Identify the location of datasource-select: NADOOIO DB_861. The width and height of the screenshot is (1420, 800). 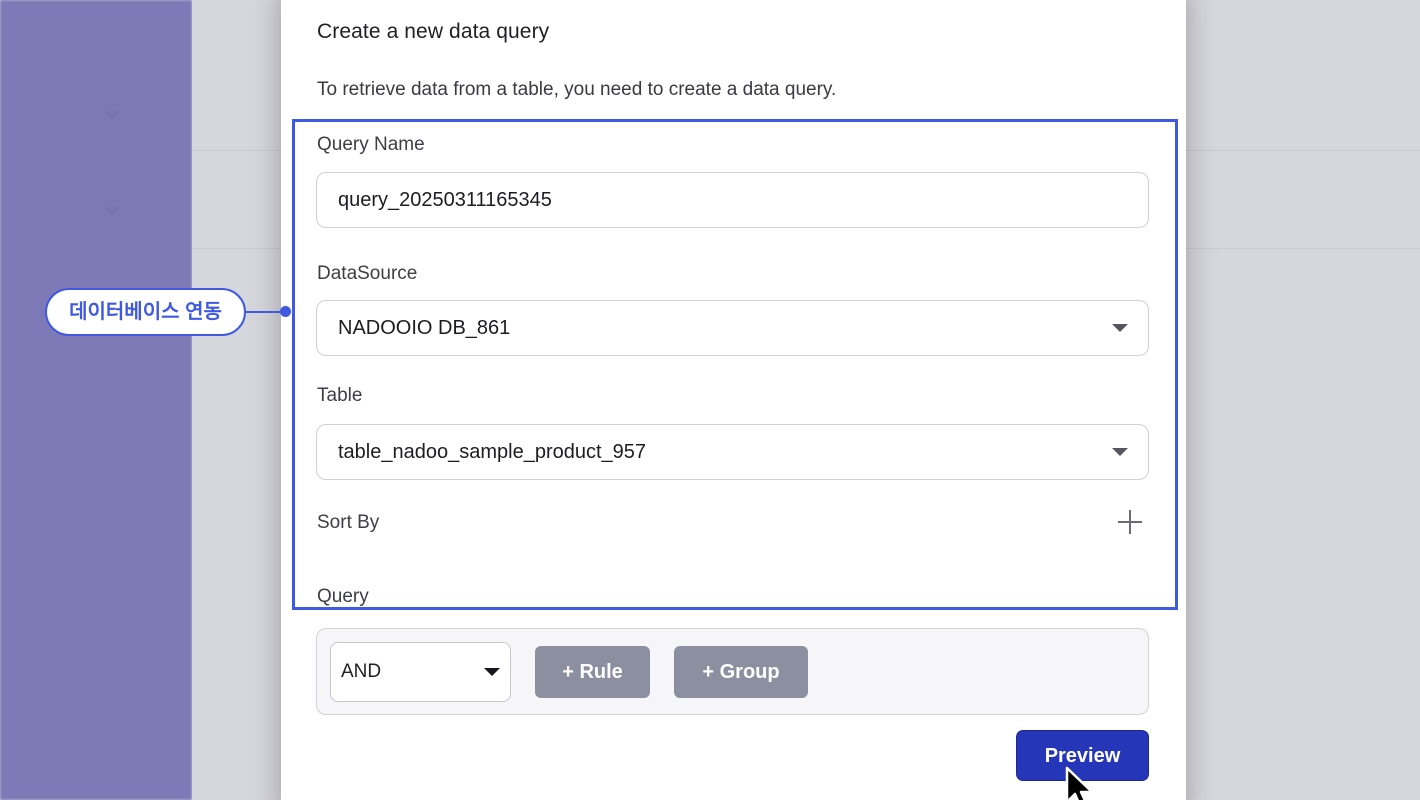
(732, 328).